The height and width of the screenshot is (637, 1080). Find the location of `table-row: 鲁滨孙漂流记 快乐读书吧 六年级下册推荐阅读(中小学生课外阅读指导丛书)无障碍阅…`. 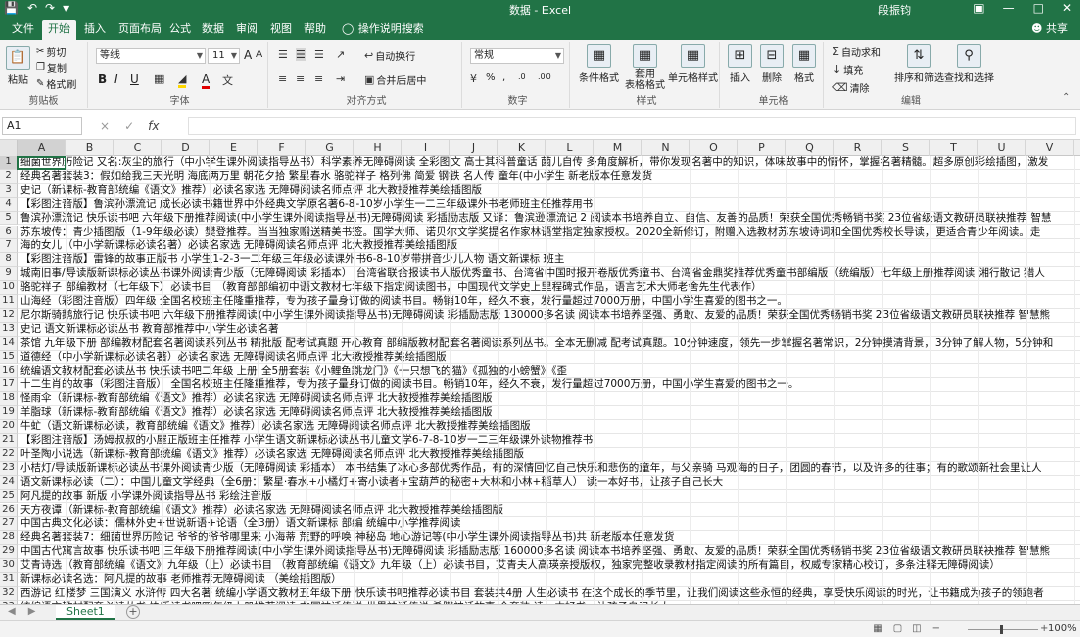

table-row: 鲁滨孙漂流记 快乐读书吧 六年级下册推荐阅读(中小学生课外阅读指导丛书)无障碍阅… is located at coordinates (549, 219).